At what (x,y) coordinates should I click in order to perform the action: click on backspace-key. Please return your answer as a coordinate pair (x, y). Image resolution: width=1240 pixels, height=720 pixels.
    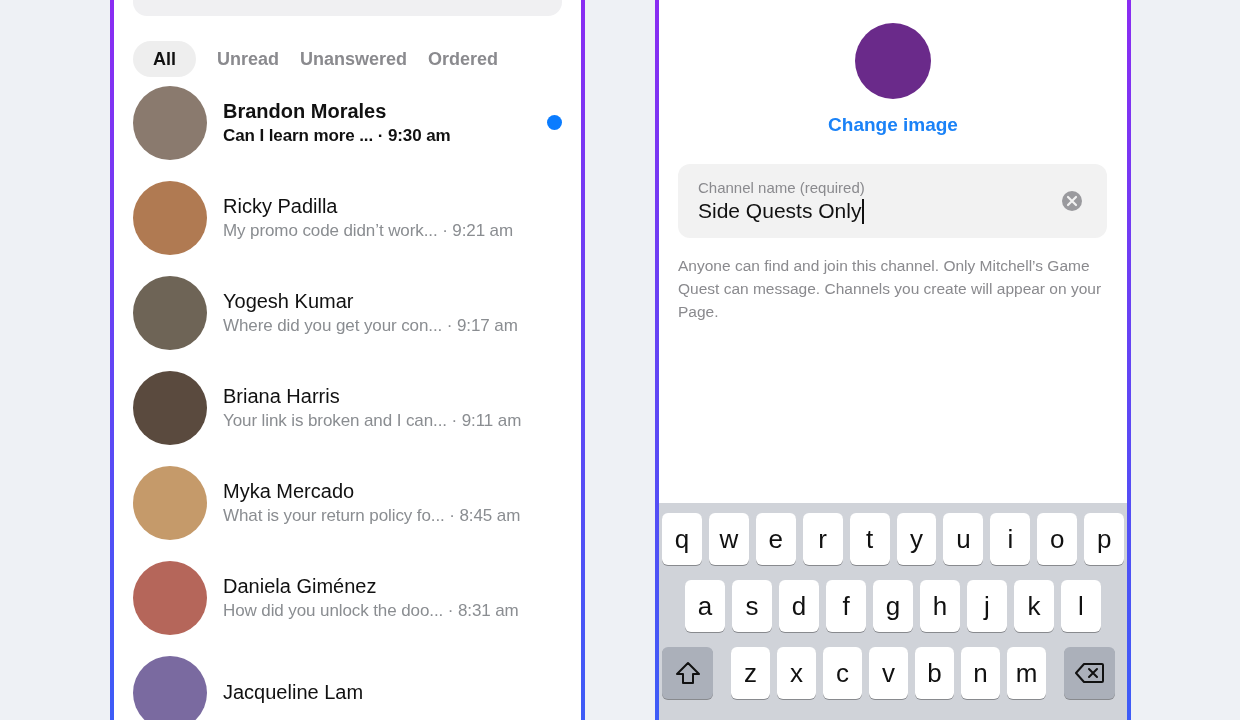
    Looking at the image, I should click on (1089, 673).